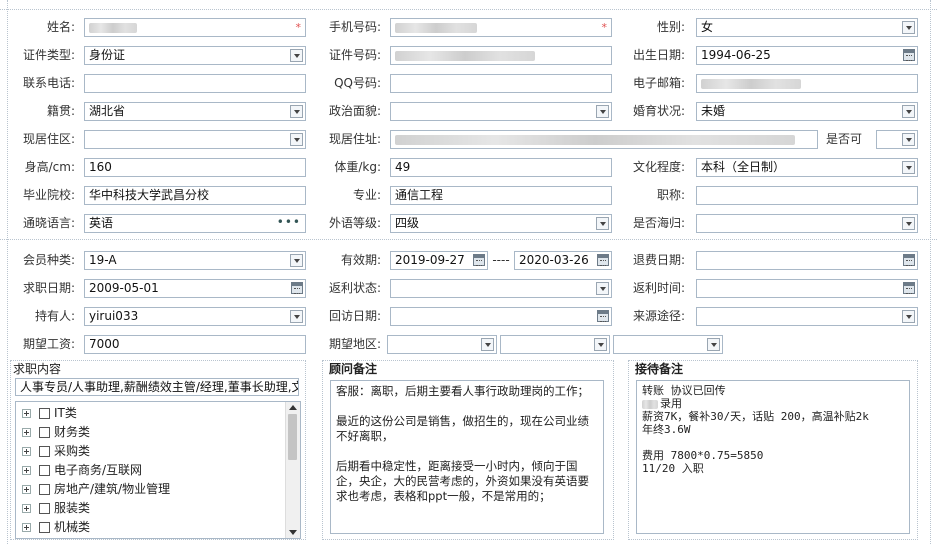 This screenshot has width=937, height=544. Describe the element at coordinates (930, 272) in the screenshot. I see `right-guide` at that location.